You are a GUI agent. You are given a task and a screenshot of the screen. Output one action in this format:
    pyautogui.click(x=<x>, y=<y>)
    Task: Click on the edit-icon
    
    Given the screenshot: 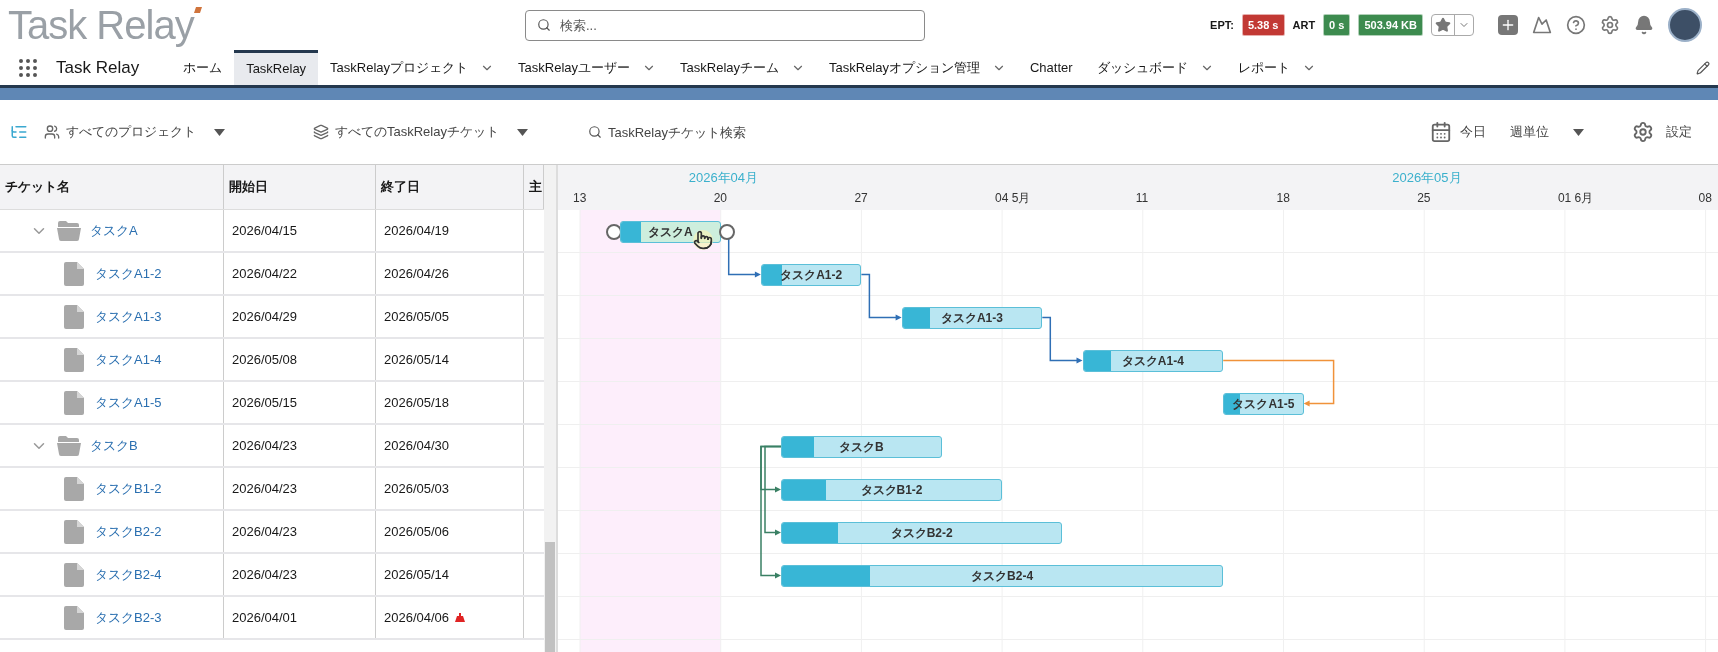 What is the action you would take?
    pyautogui.click(x=1703, y=67)
    